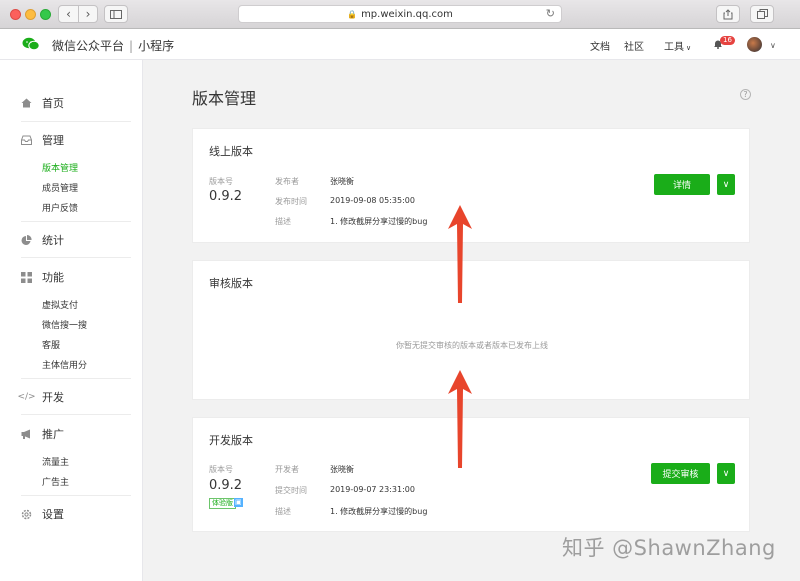 The width and height of the screenshot is (800, 581). I want to click on sidebar-item-credit-score: 主体信用分, so click(64, 364).